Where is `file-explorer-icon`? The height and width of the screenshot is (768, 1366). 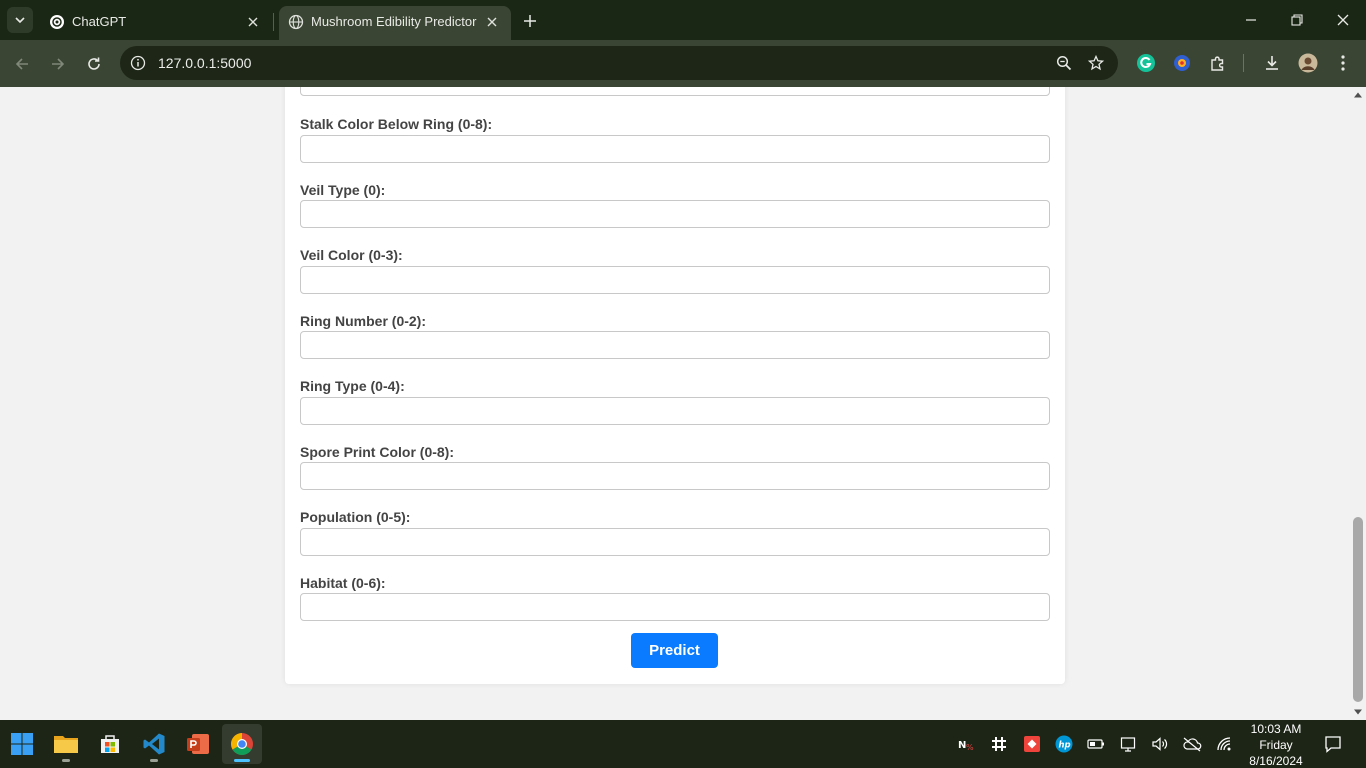
file-explorer-icon is located at coordinates (66, 744).